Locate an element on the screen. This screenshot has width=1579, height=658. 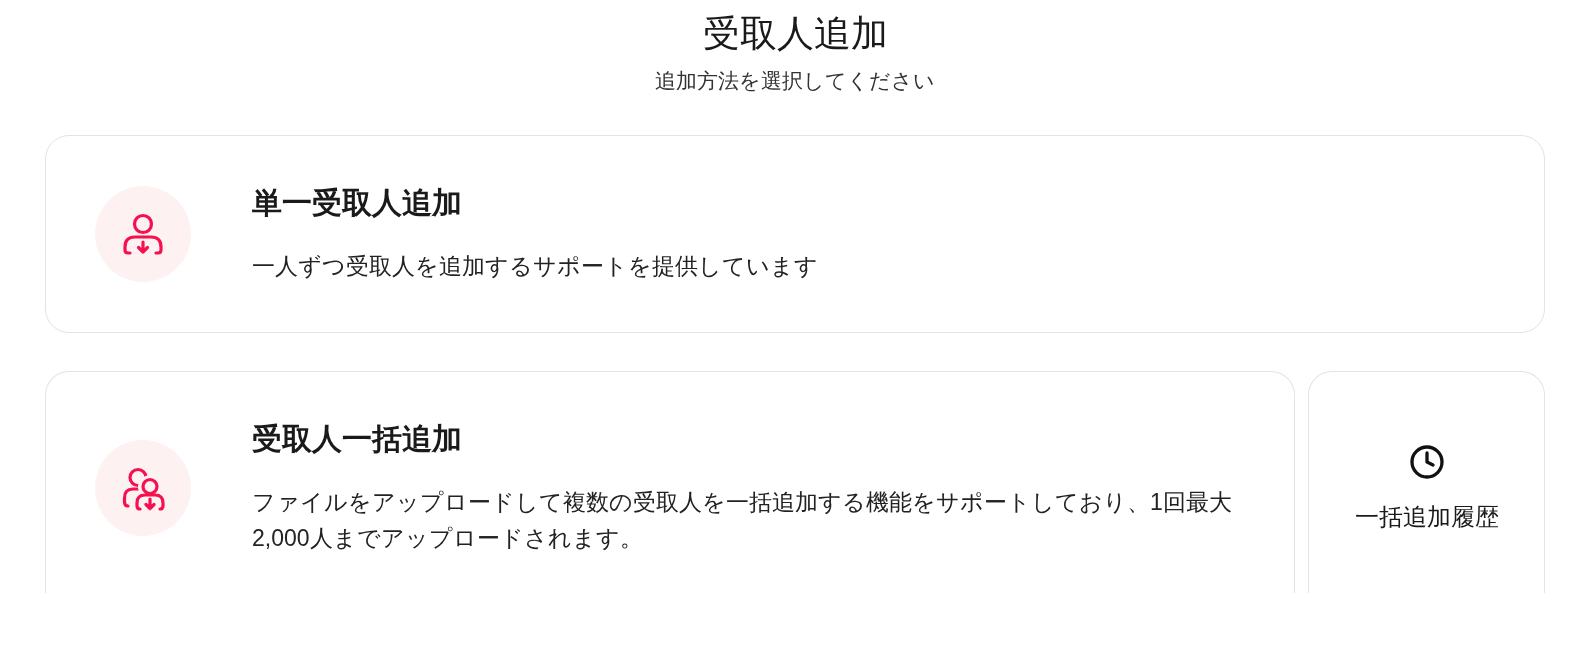
option-title: 単一受取人追加 is located at coordinates (357, 203).